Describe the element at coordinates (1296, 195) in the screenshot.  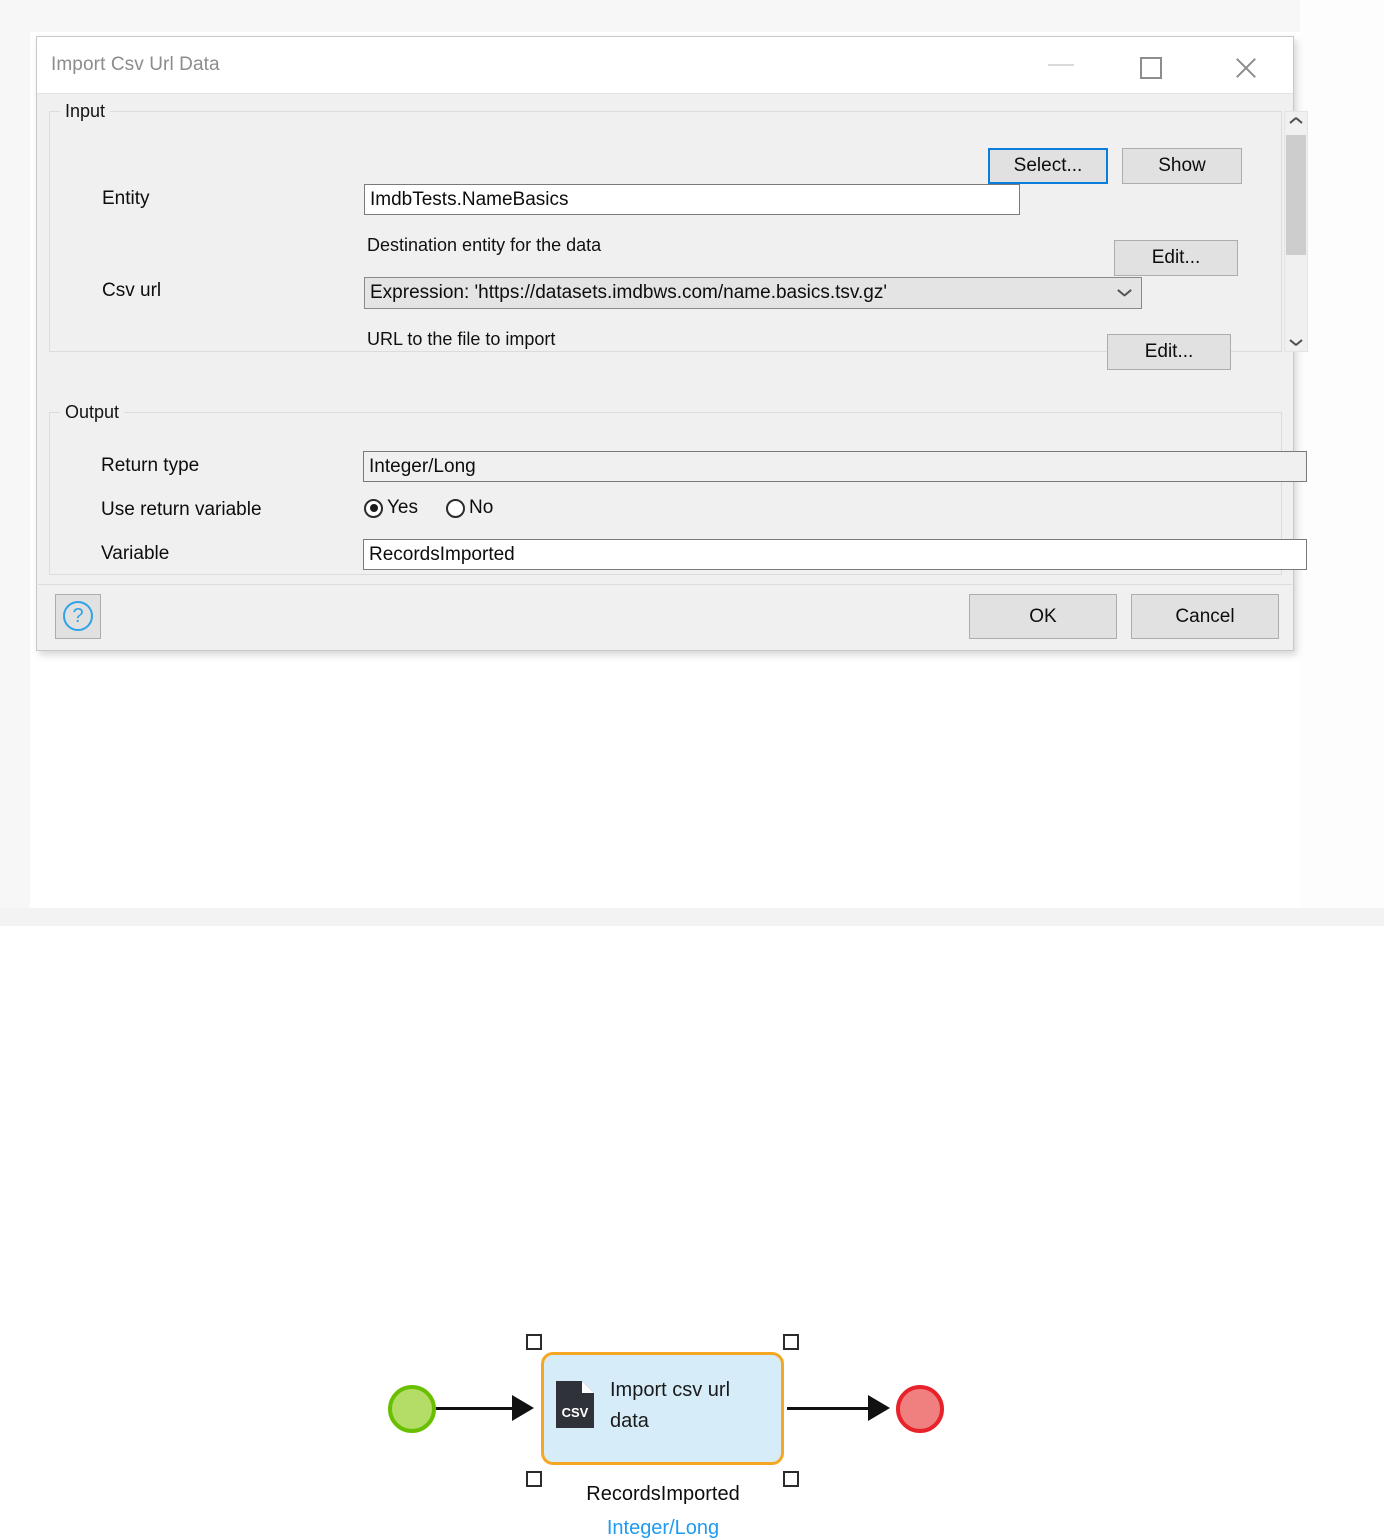
I see `scrollbar-thumb` at that location.